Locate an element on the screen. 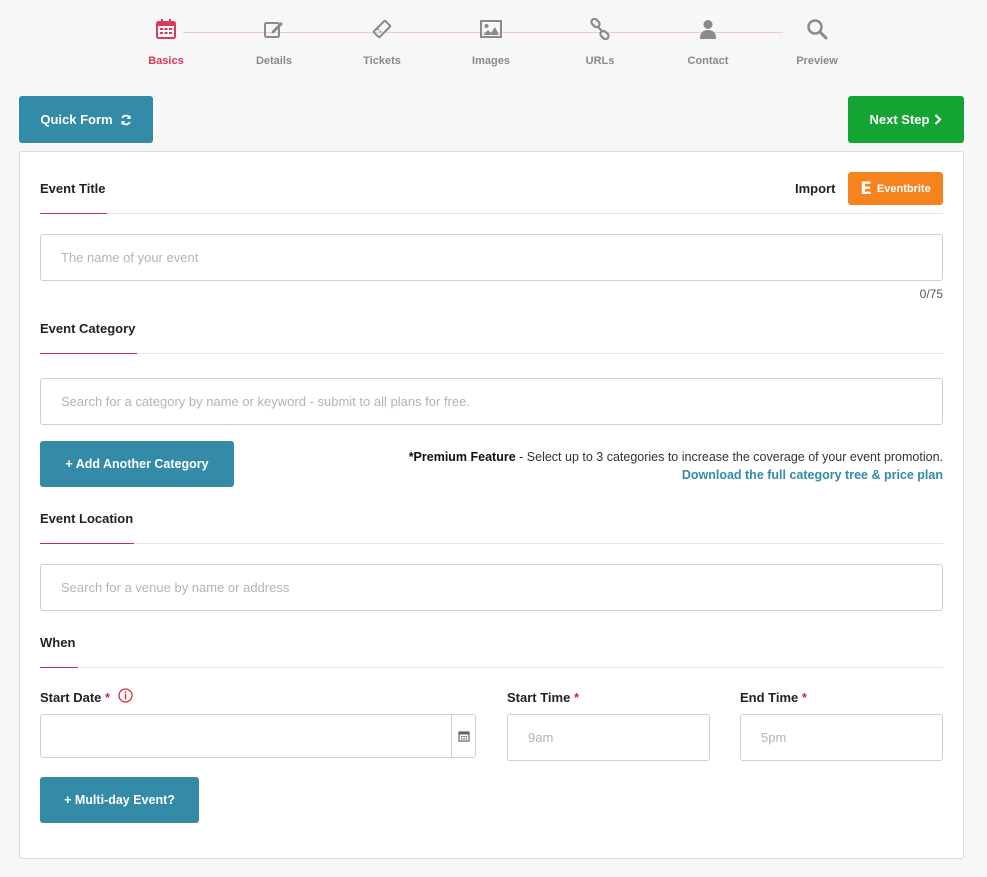 The height and width of the screenshot is (877, 987). start-date-label: Start Date * is located at coordinates (75, 697).